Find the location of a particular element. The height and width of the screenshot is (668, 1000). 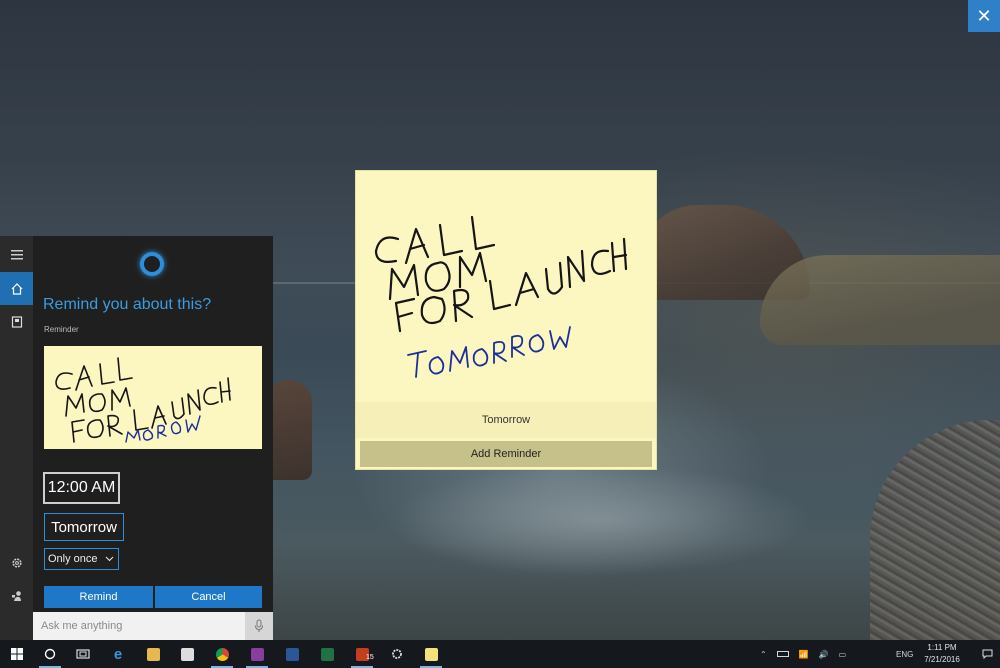

taskbar-word is located at coordinates (292, 654).